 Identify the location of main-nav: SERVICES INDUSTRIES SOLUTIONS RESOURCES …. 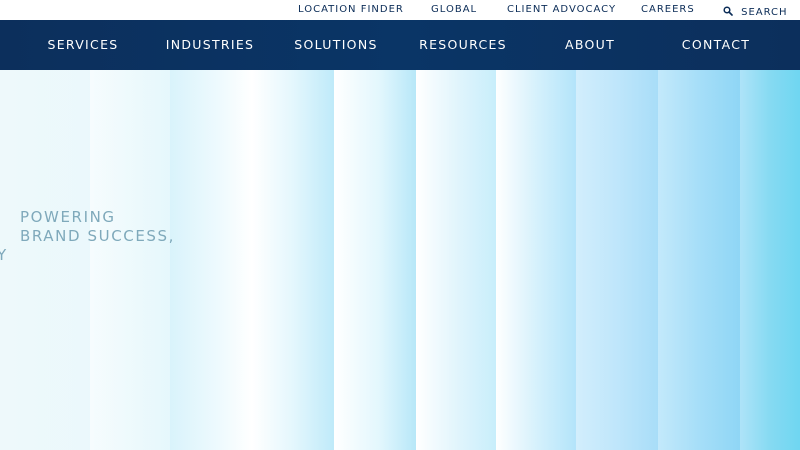
(400, 45).